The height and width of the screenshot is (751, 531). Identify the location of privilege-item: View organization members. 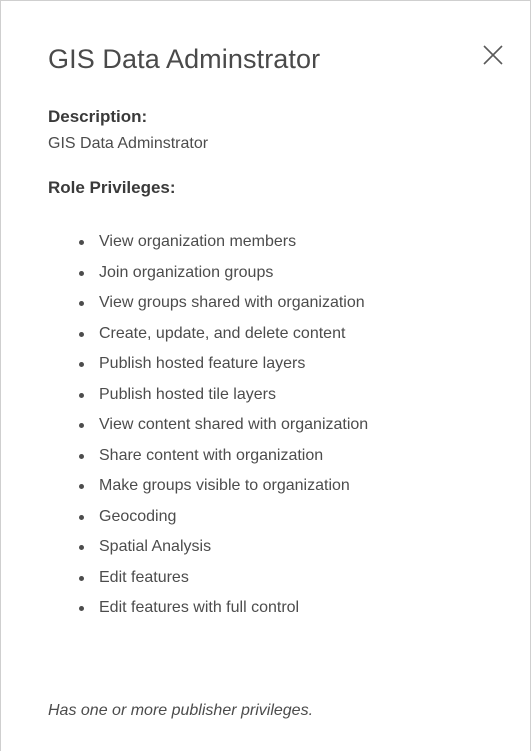
(221, 246).